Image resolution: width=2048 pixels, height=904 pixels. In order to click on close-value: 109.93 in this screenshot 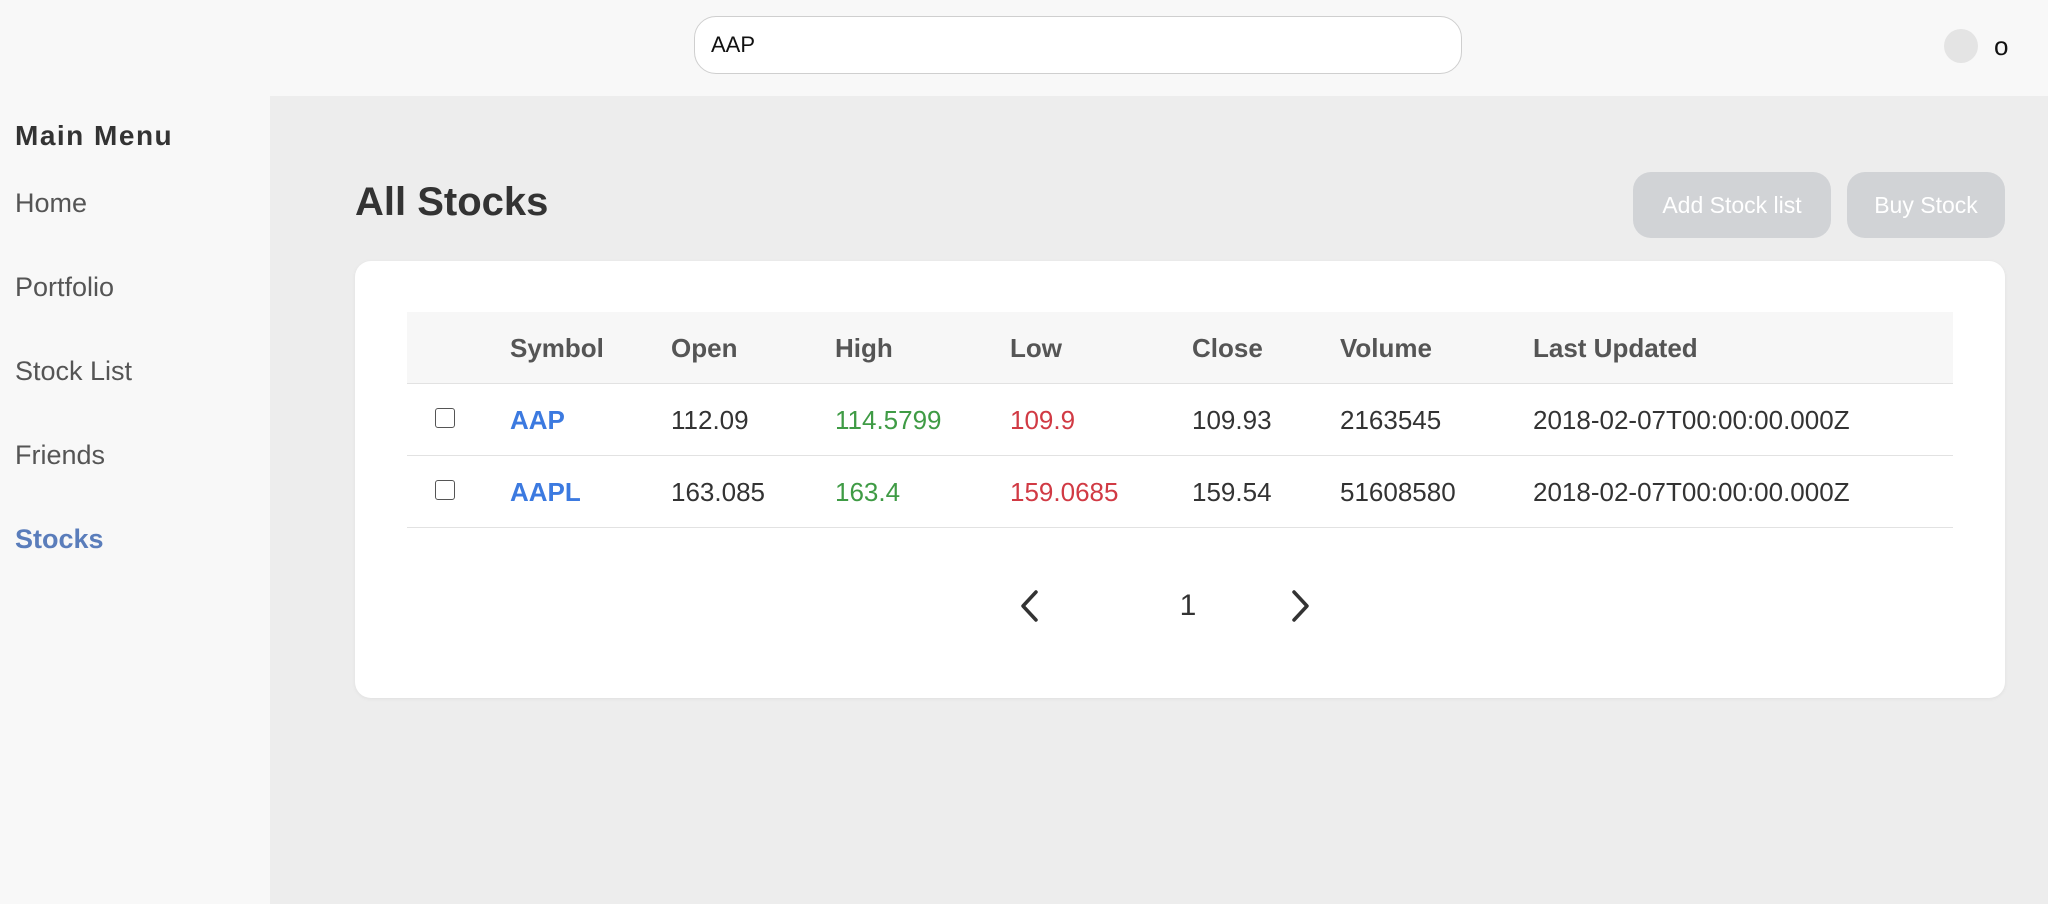, I will do `click(1232, 420)`.